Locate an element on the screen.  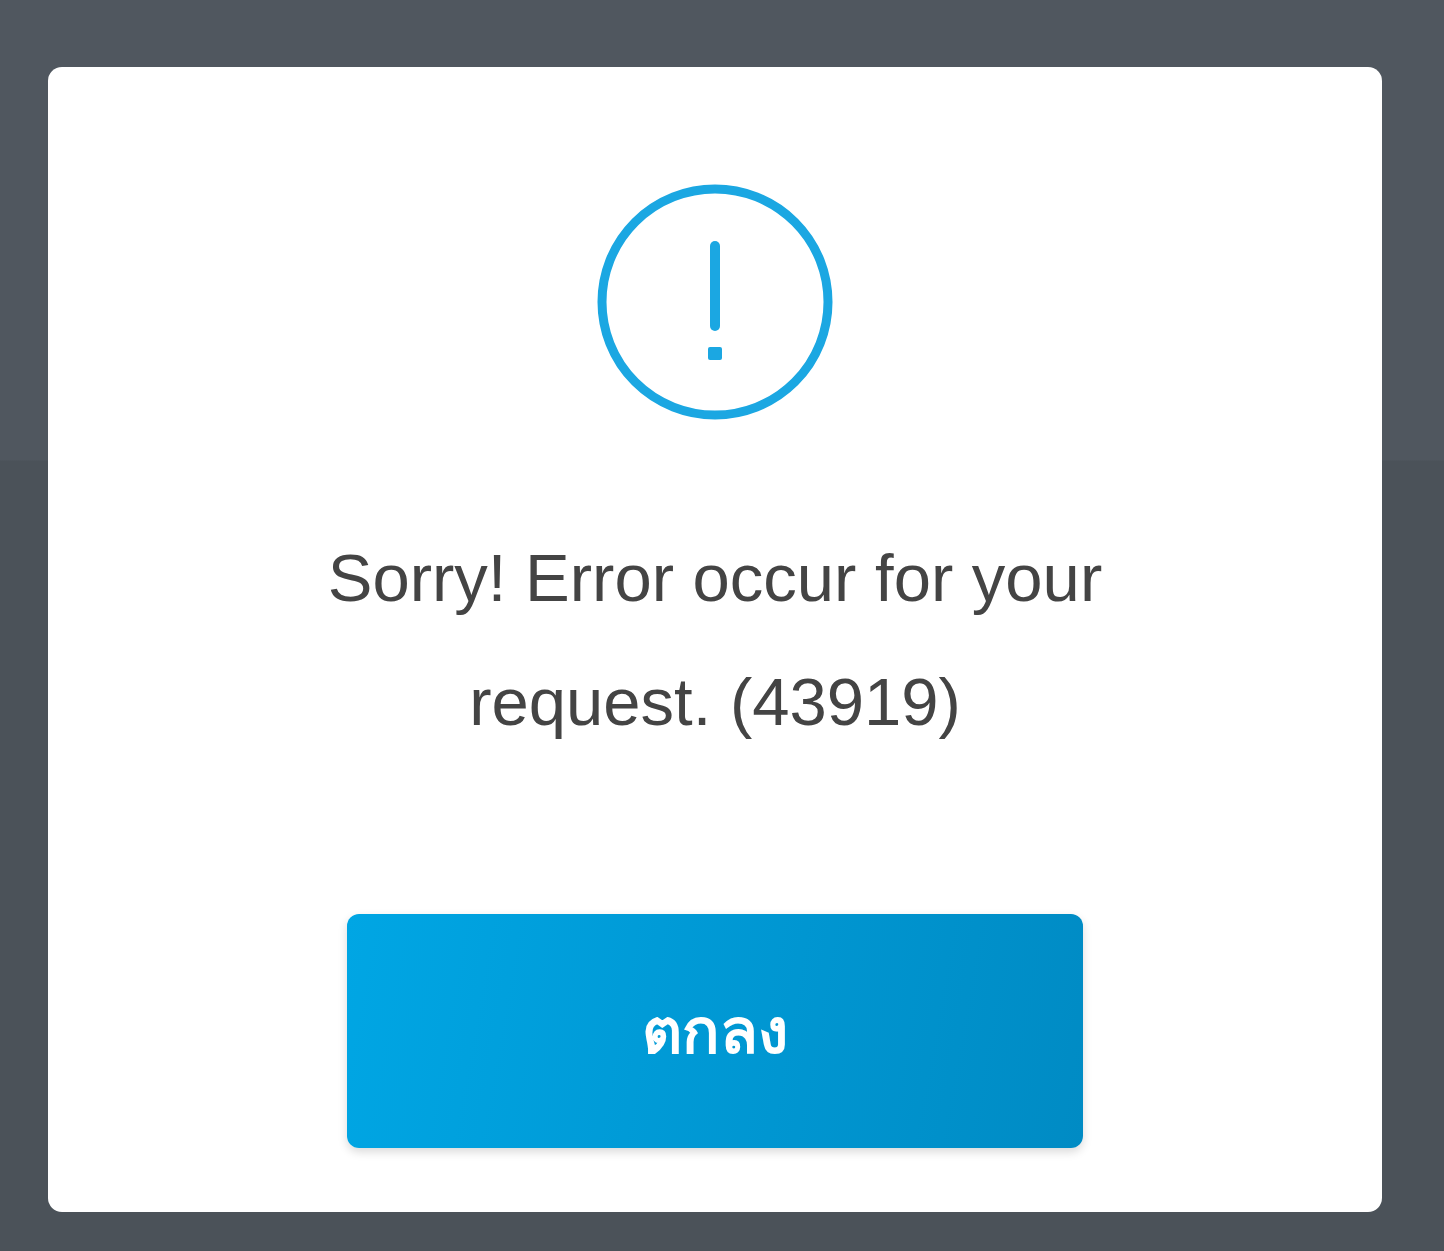
exclamation-circle-icon is located at coordinates (715, 302).